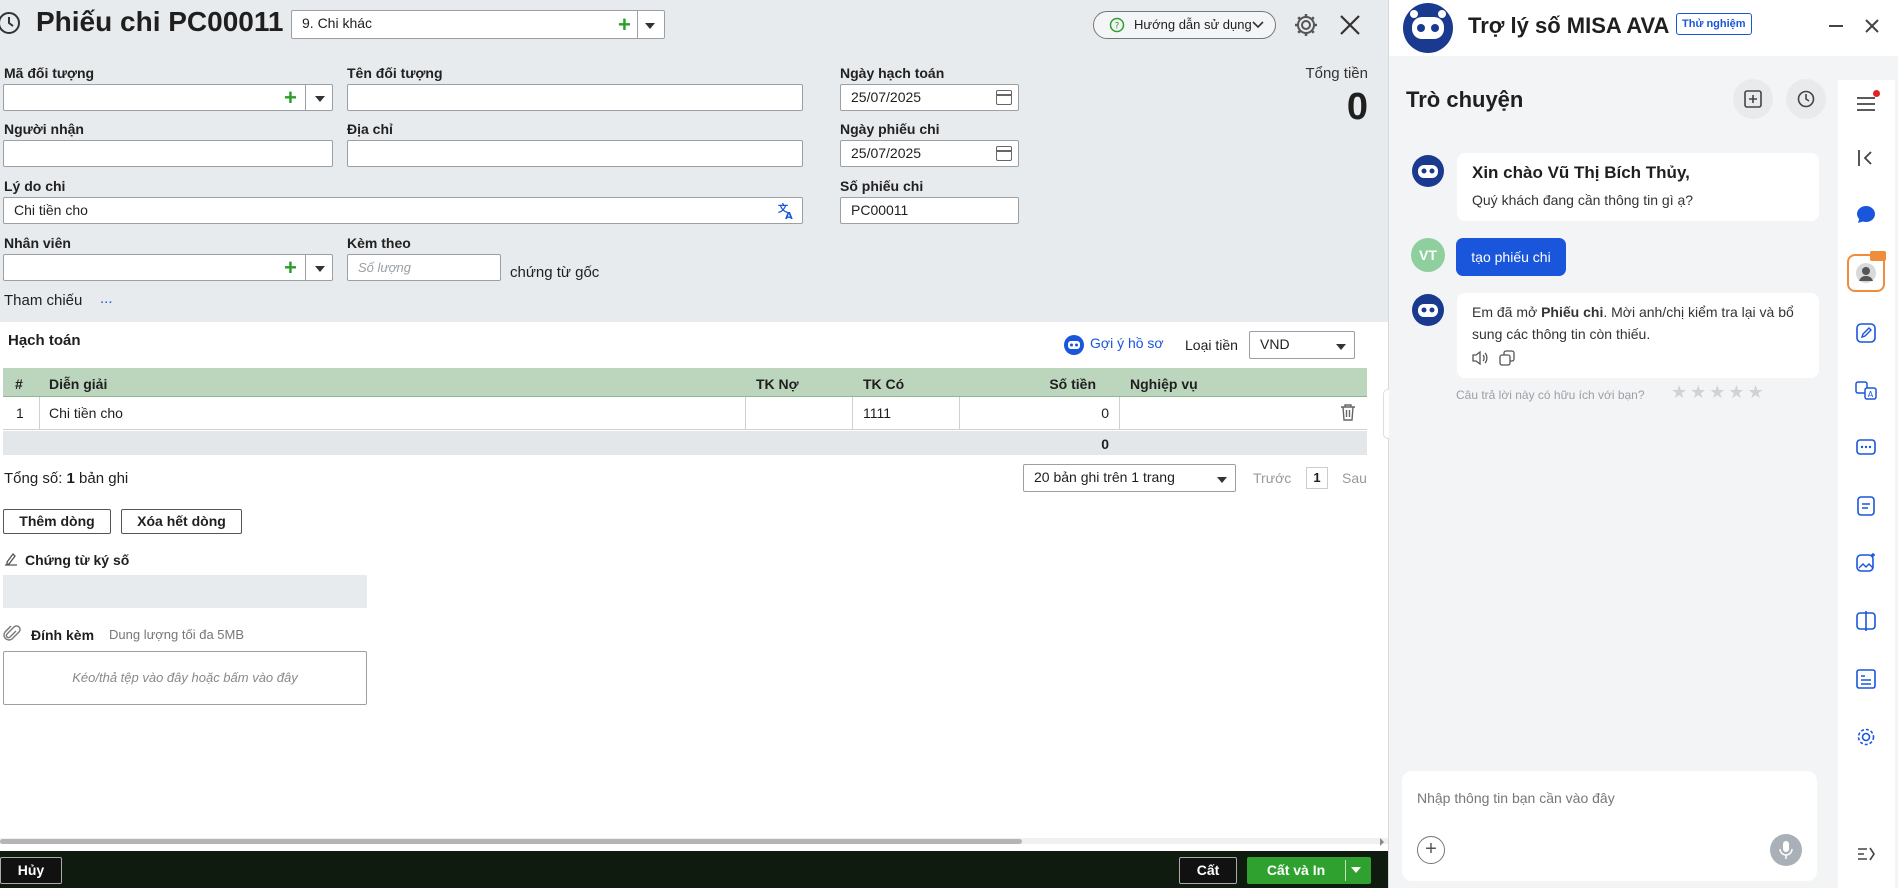  I want to click on ngay-phieu-chi-label: Ngày phiếu chi, so click(890, 129).